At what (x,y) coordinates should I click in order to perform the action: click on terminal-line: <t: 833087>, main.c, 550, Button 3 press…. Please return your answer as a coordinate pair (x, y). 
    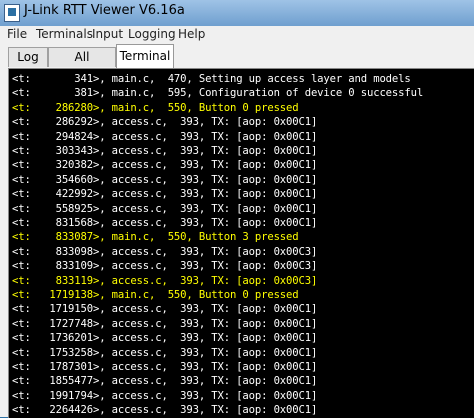
    Looking at the image, I should click on (155, 237).